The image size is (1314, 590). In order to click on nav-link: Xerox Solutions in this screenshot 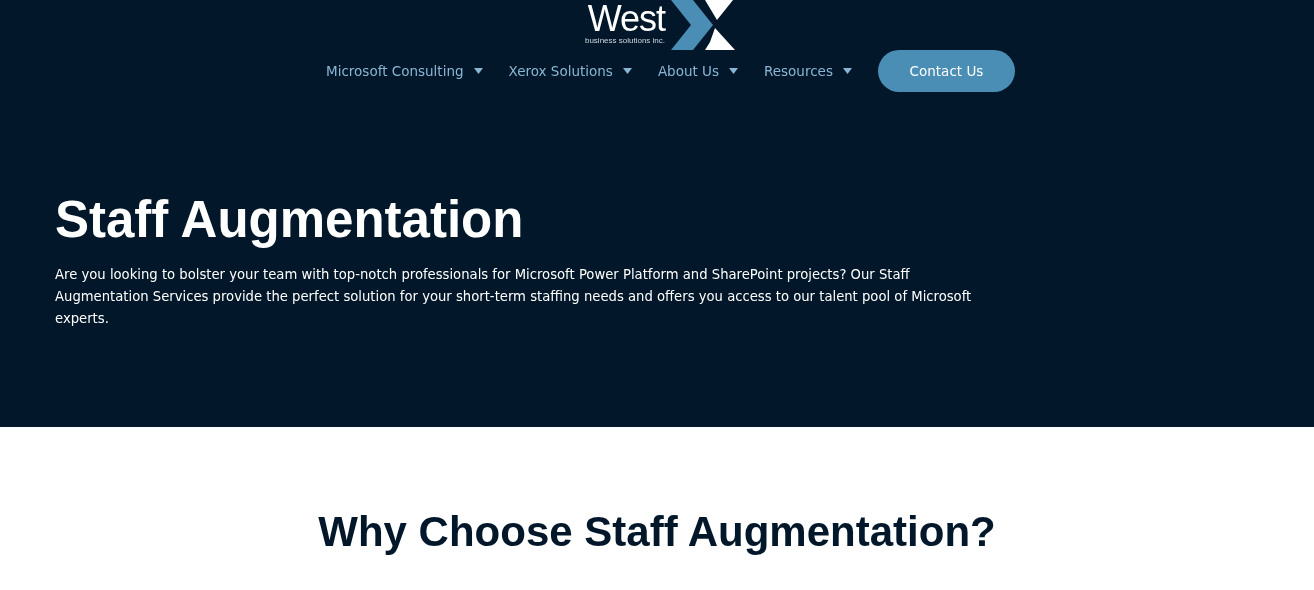, I will do `click(570, 71)`.